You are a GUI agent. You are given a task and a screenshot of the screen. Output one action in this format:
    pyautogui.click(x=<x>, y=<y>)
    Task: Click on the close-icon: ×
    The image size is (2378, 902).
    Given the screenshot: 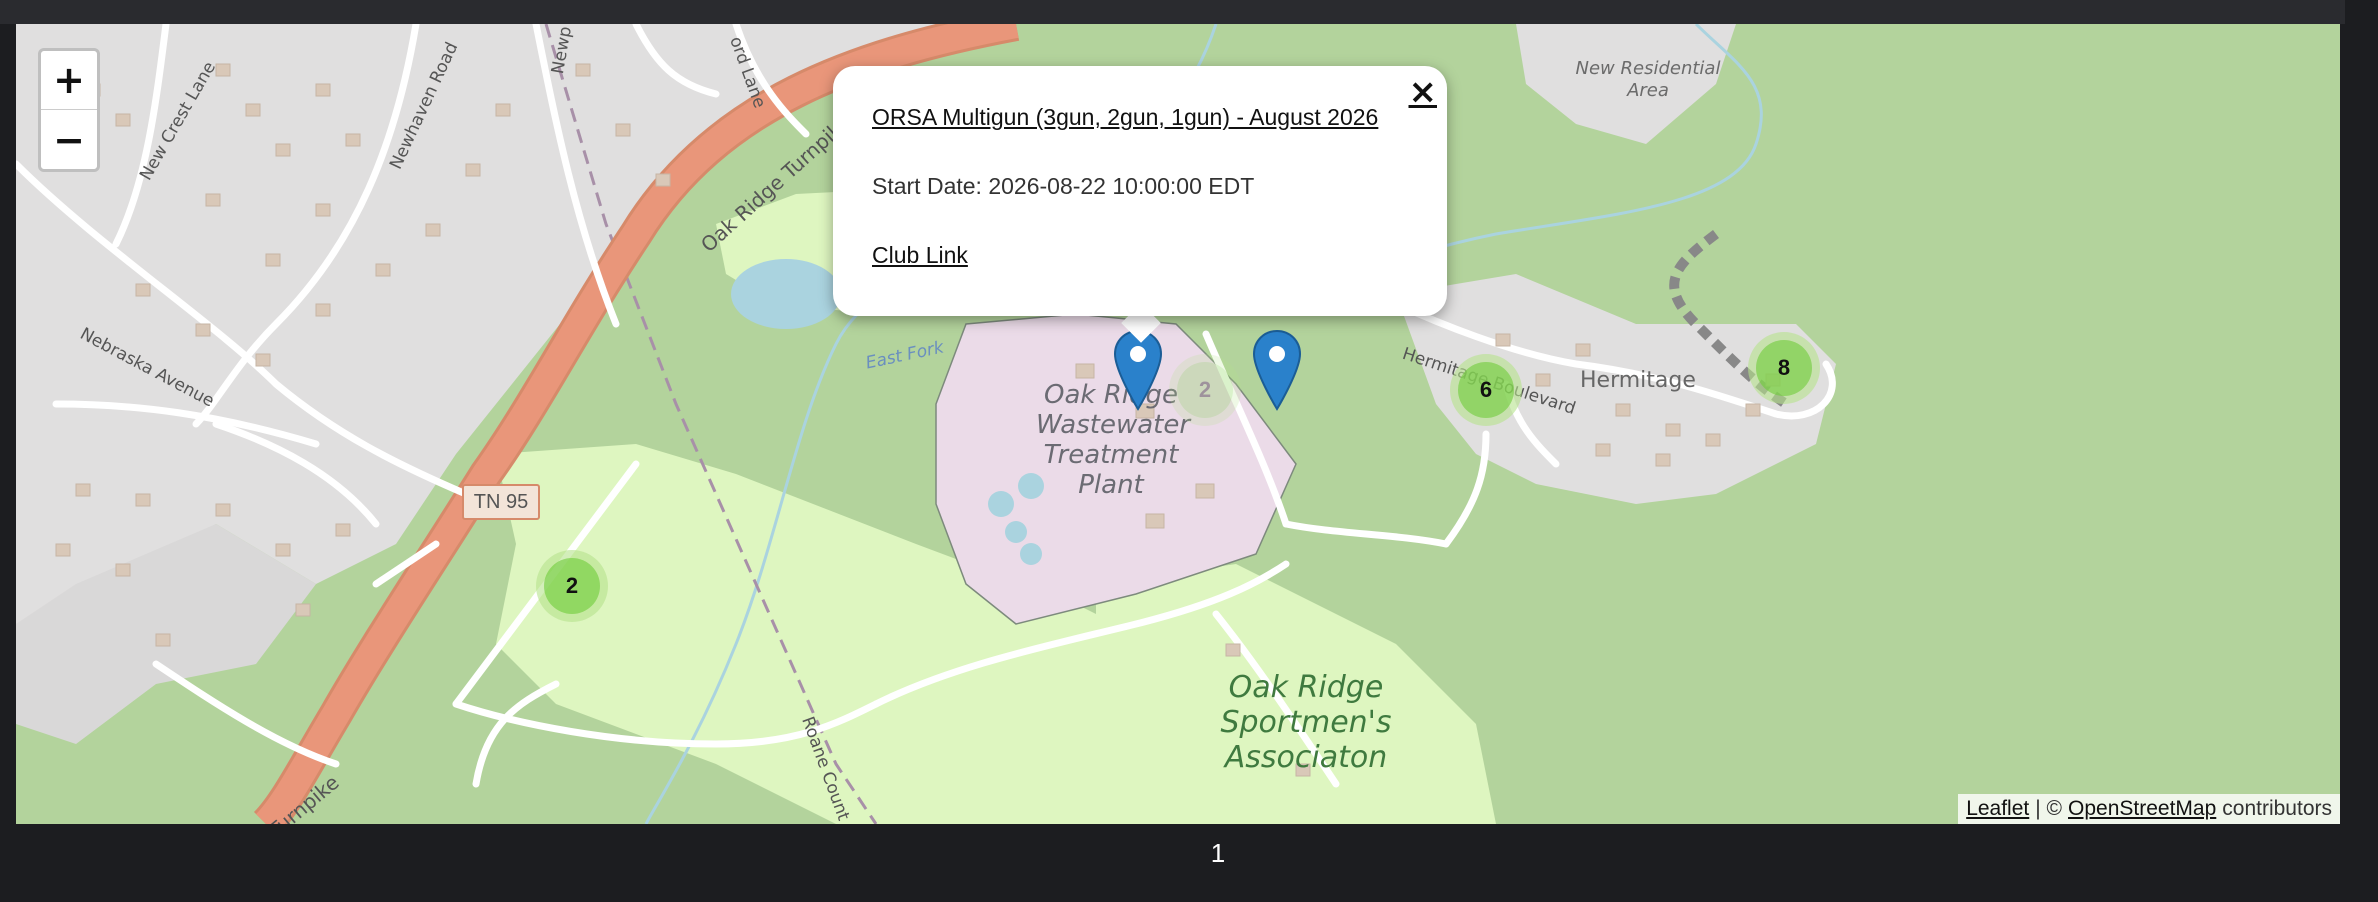 What is the action you would take?
    pyautogui.click(x=1423, y=92)
    